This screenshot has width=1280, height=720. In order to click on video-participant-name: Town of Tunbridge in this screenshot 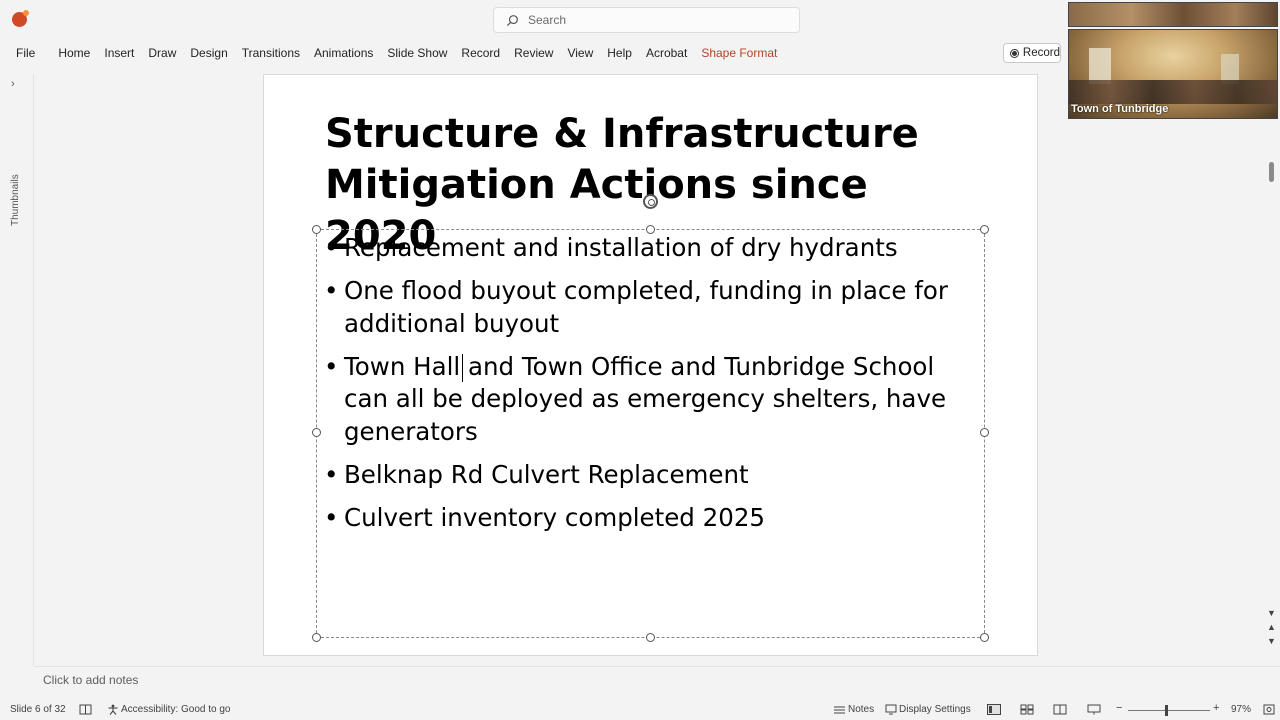, I will do `click(1120, 109)`.